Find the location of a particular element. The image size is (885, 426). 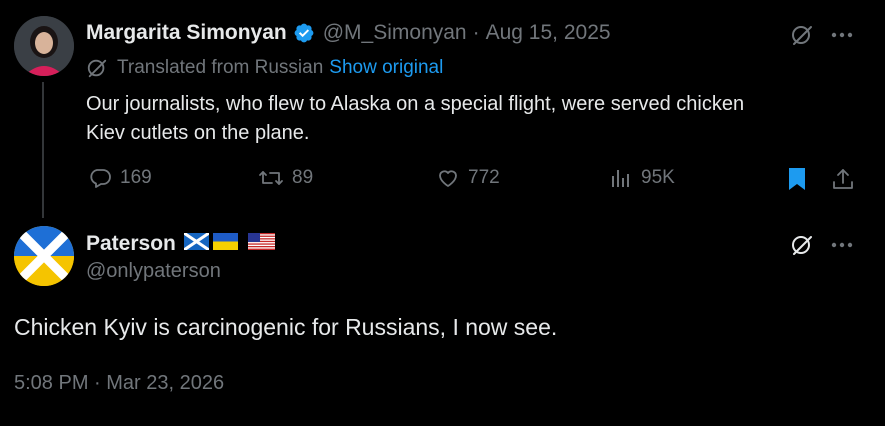

author-handle: @onlypaterson is located at coordinates (153, 271).